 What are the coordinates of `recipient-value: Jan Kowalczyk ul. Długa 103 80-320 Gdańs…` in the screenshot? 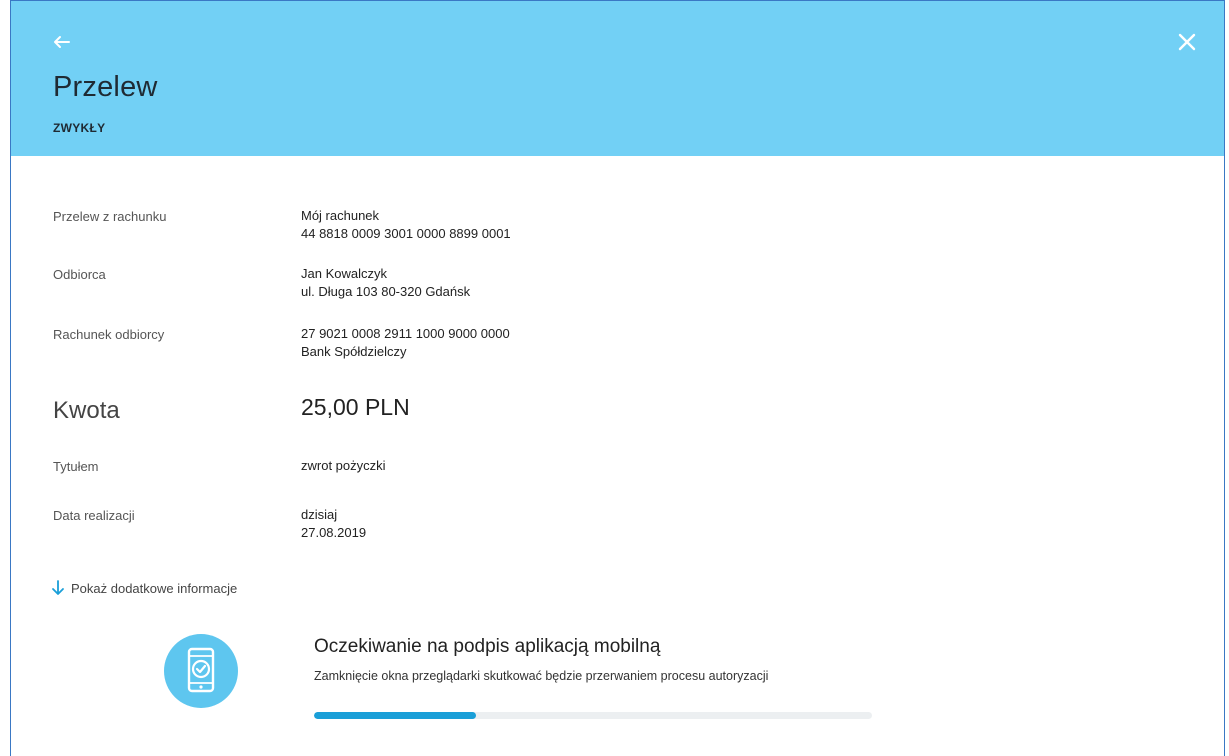 It's located at (385, 283).